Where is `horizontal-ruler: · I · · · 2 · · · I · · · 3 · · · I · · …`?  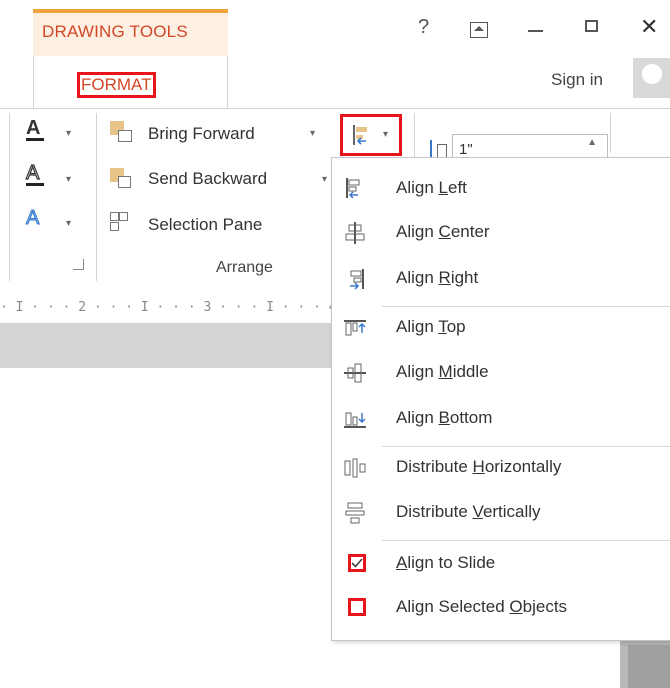
horizontal-ruler: · I · · · 2 · · · I · · · 3 · · · I · · … is located at coordinates (170, 308).